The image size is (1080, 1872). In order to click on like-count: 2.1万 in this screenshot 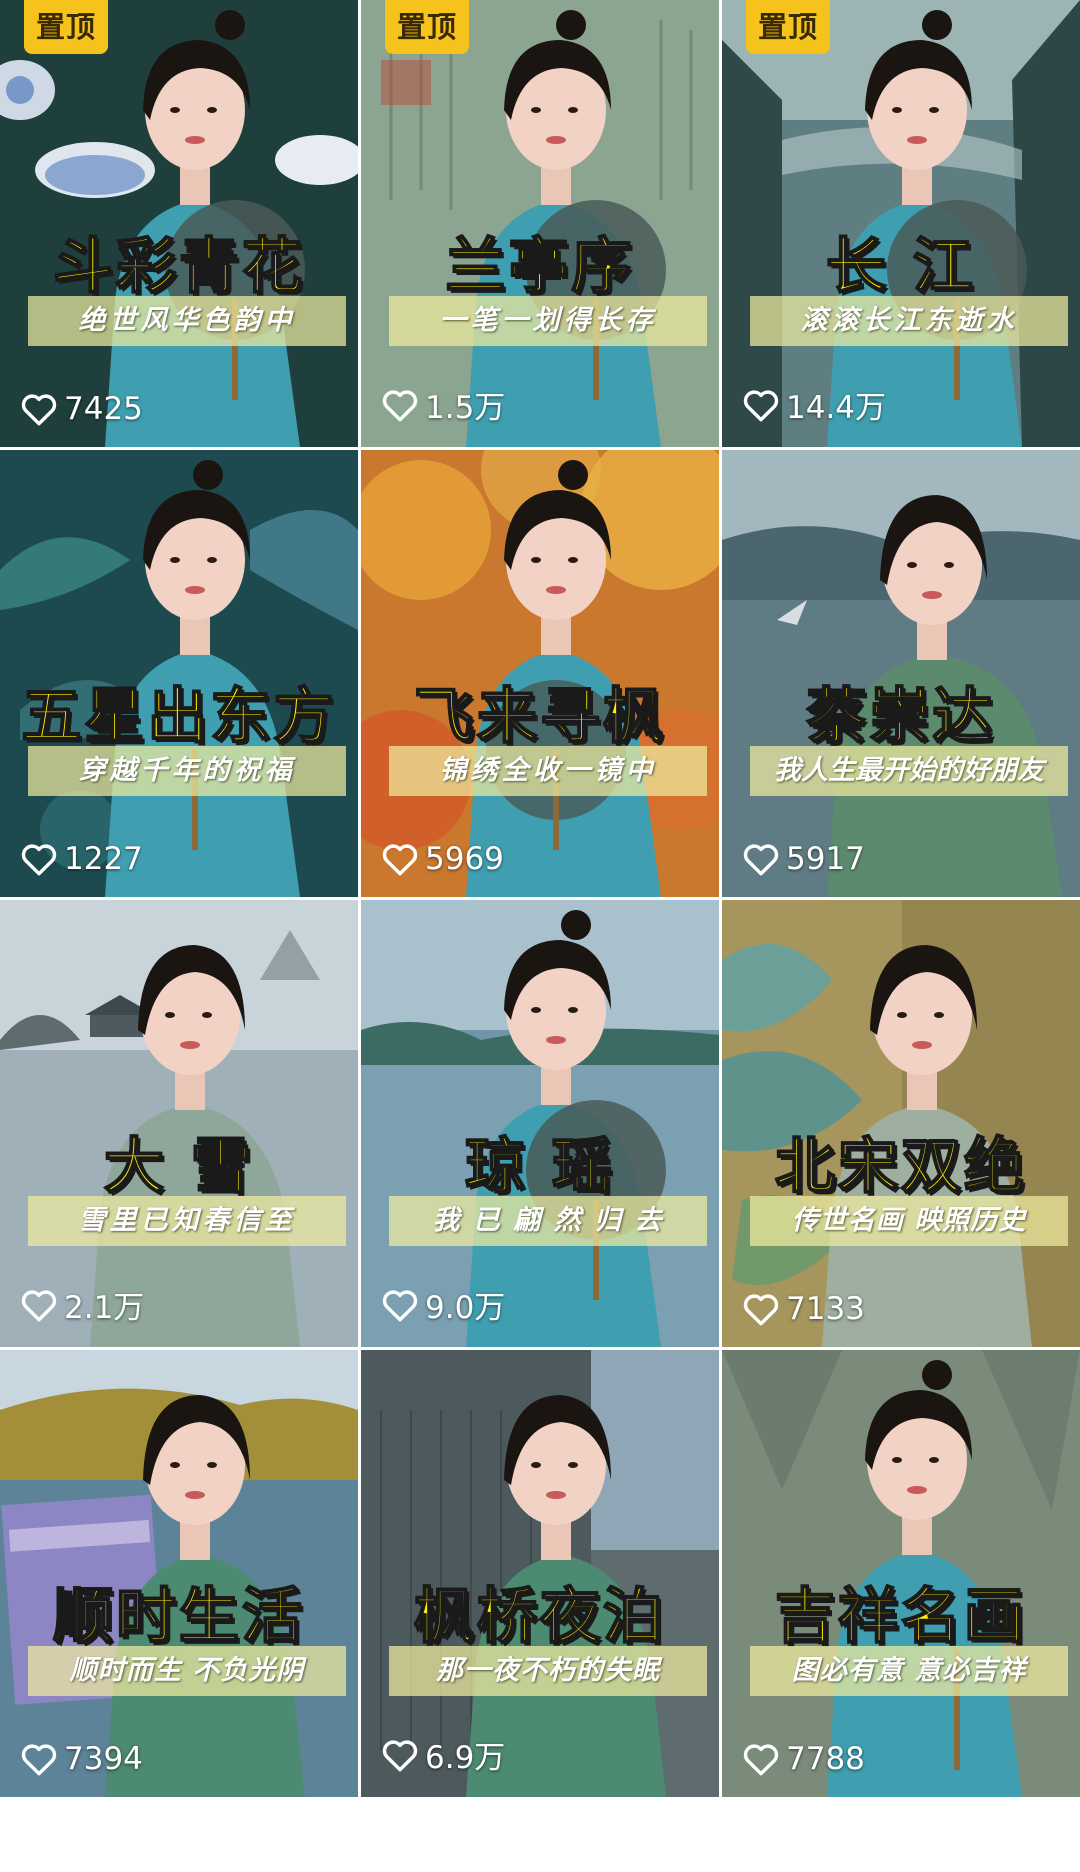, I will do `click(82, 1304)`.